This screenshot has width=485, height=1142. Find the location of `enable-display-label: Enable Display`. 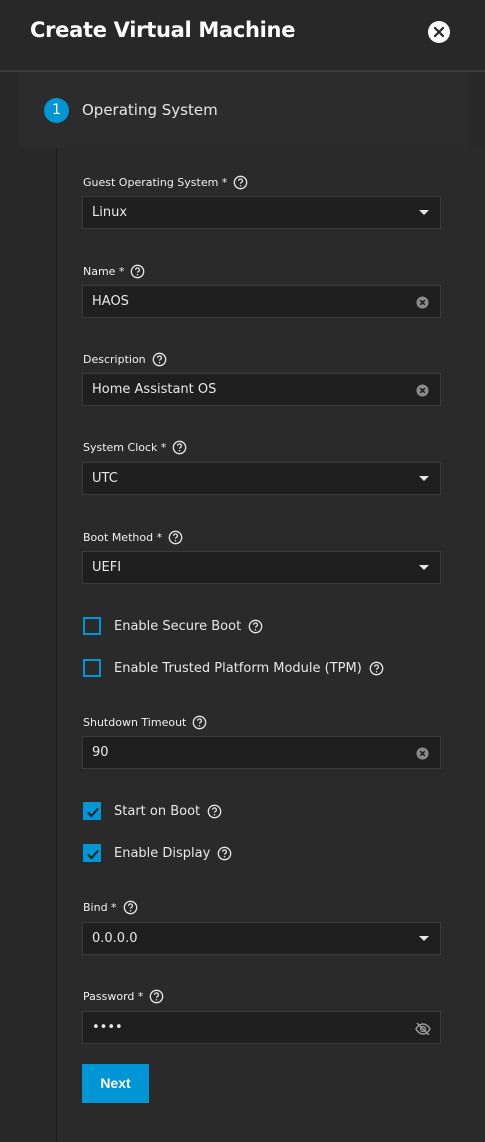

enable-display-label: Enable Display is located at coordinates (162, 853).